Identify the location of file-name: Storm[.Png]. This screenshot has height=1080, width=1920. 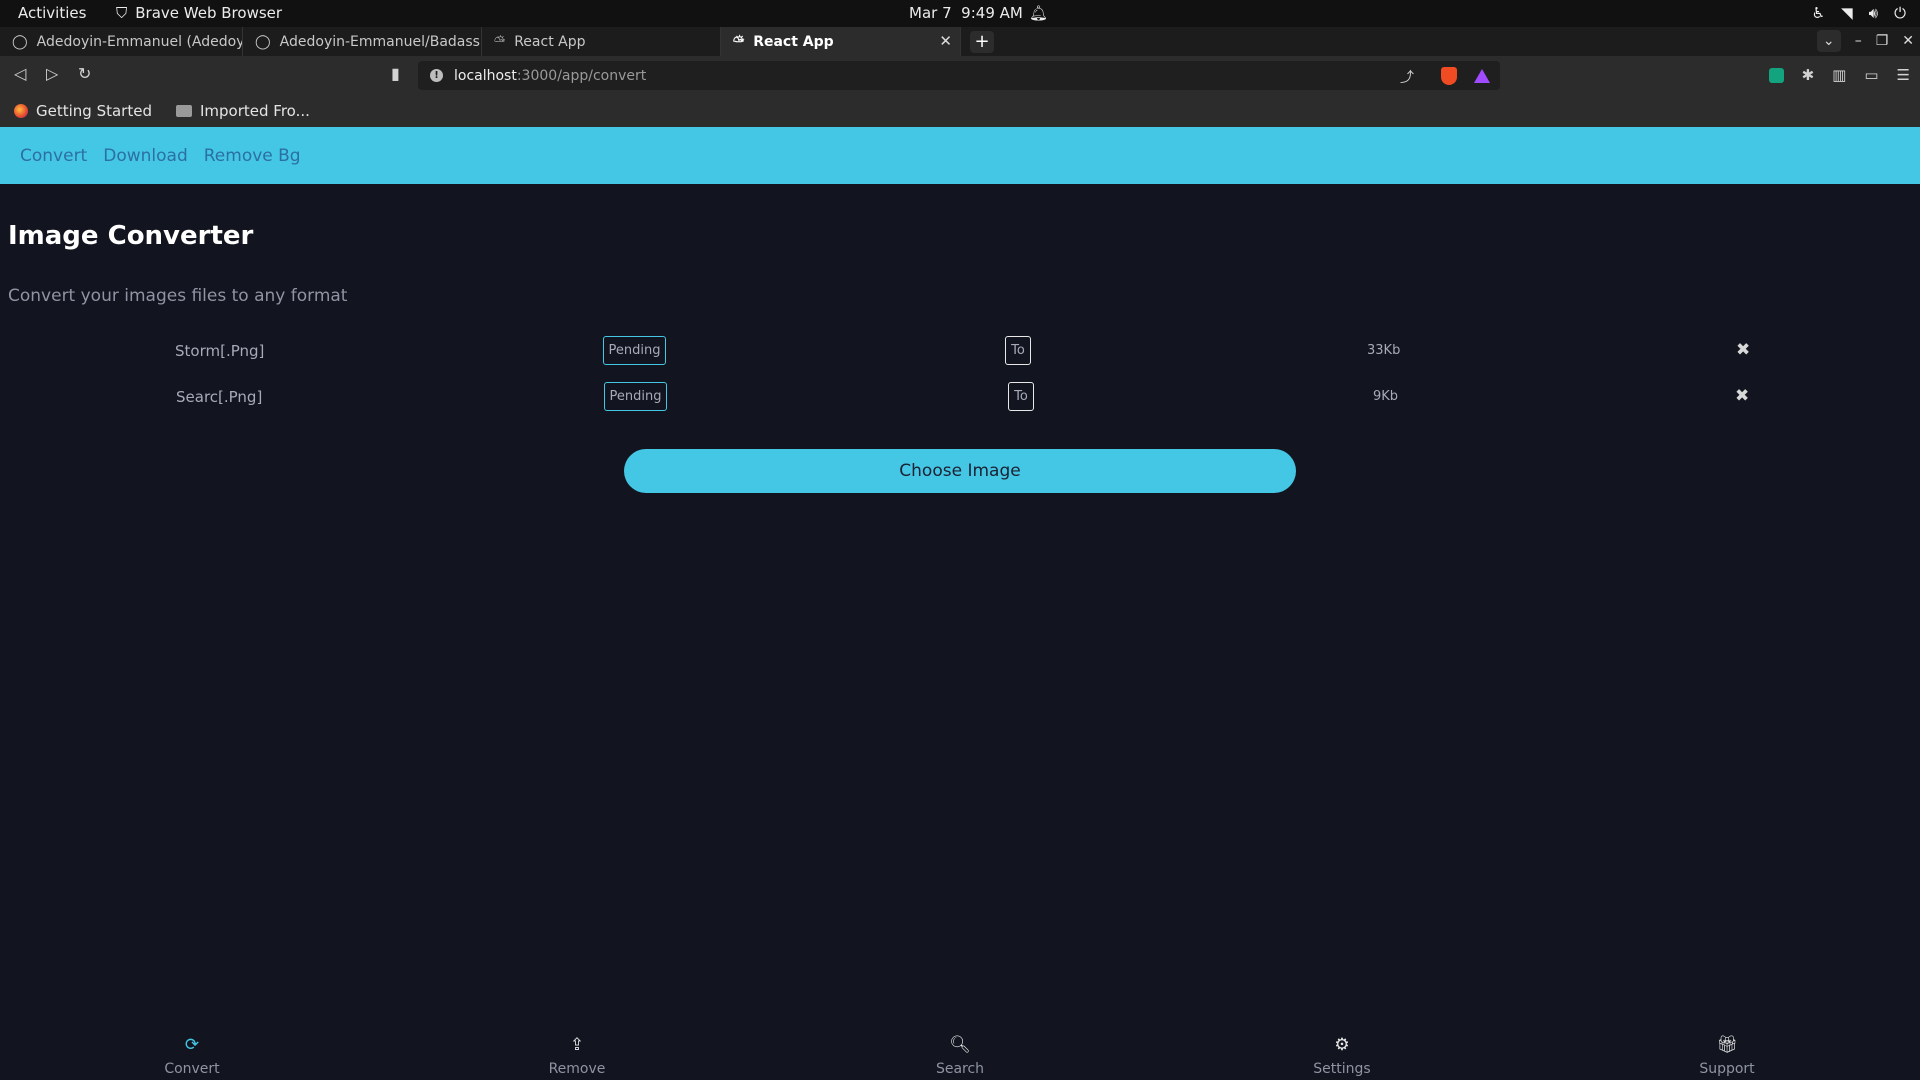
(220, 351).